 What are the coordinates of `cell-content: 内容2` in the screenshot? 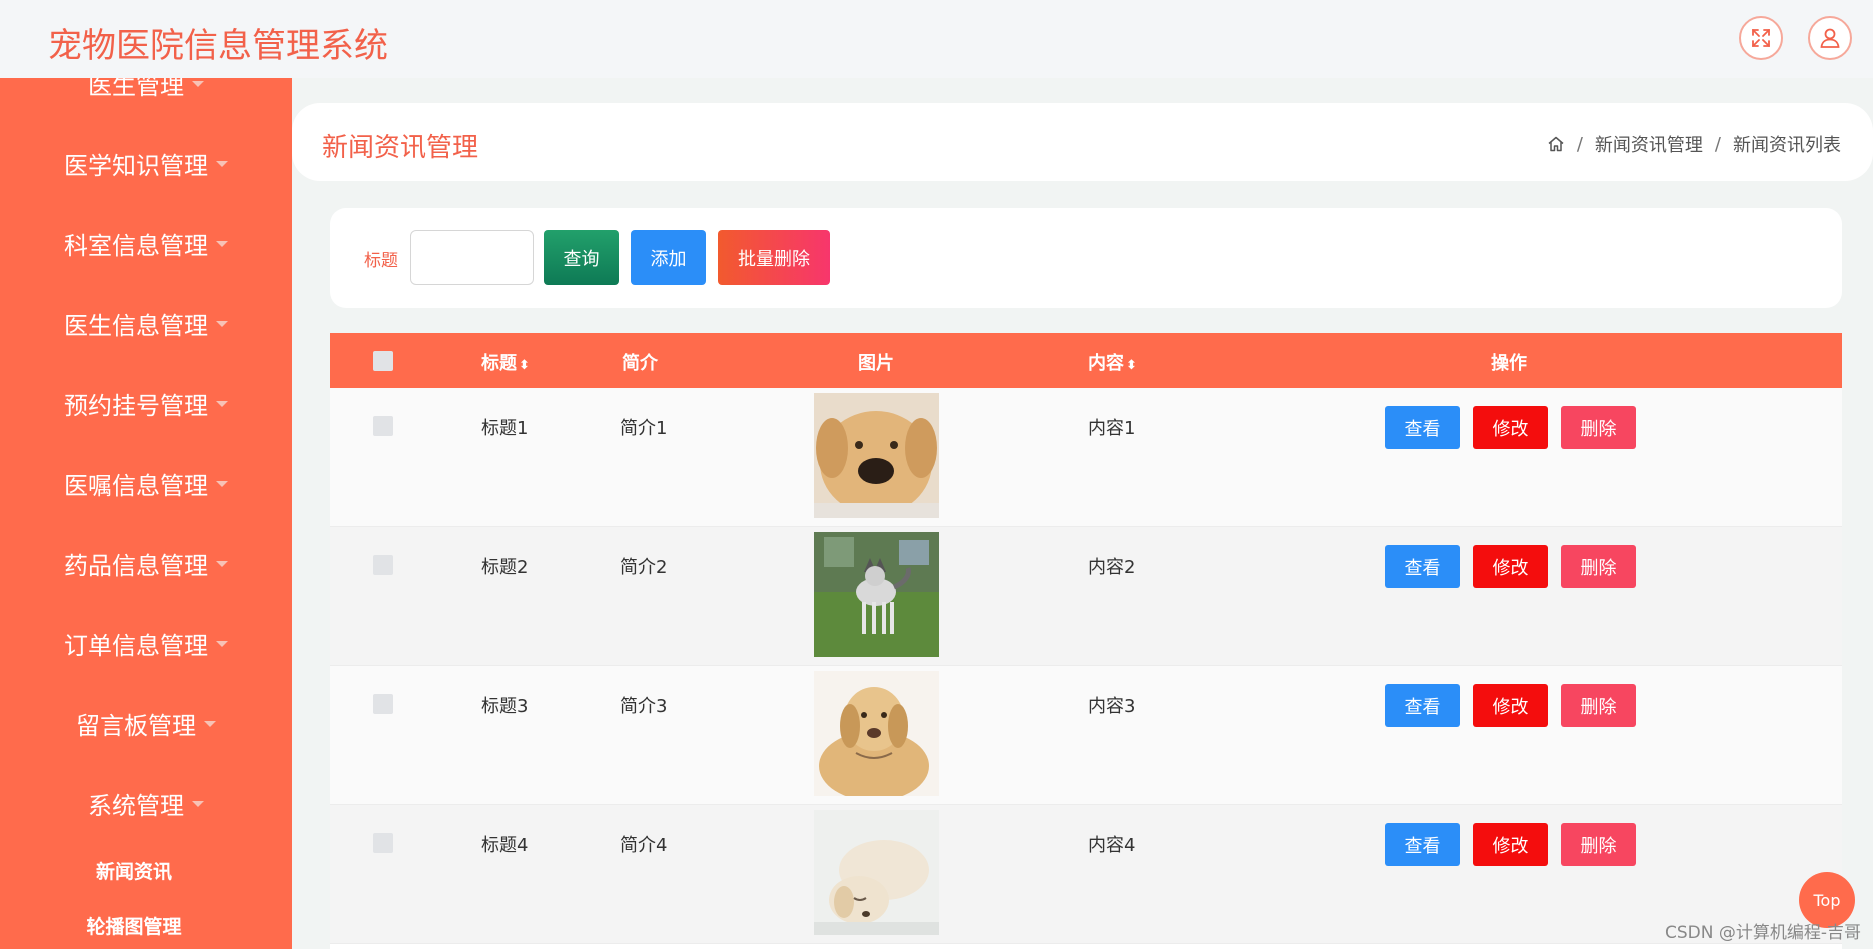 It's located at (1112, 567).